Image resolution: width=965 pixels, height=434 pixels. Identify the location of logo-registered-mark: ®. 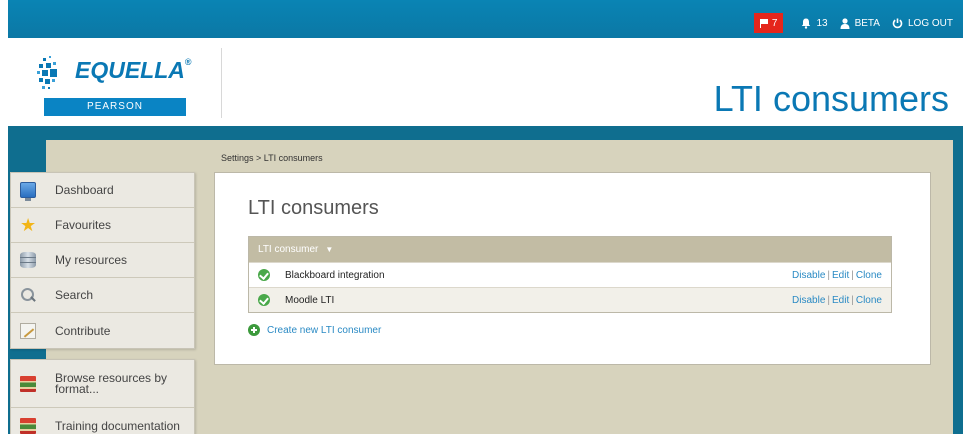
(188, 62).